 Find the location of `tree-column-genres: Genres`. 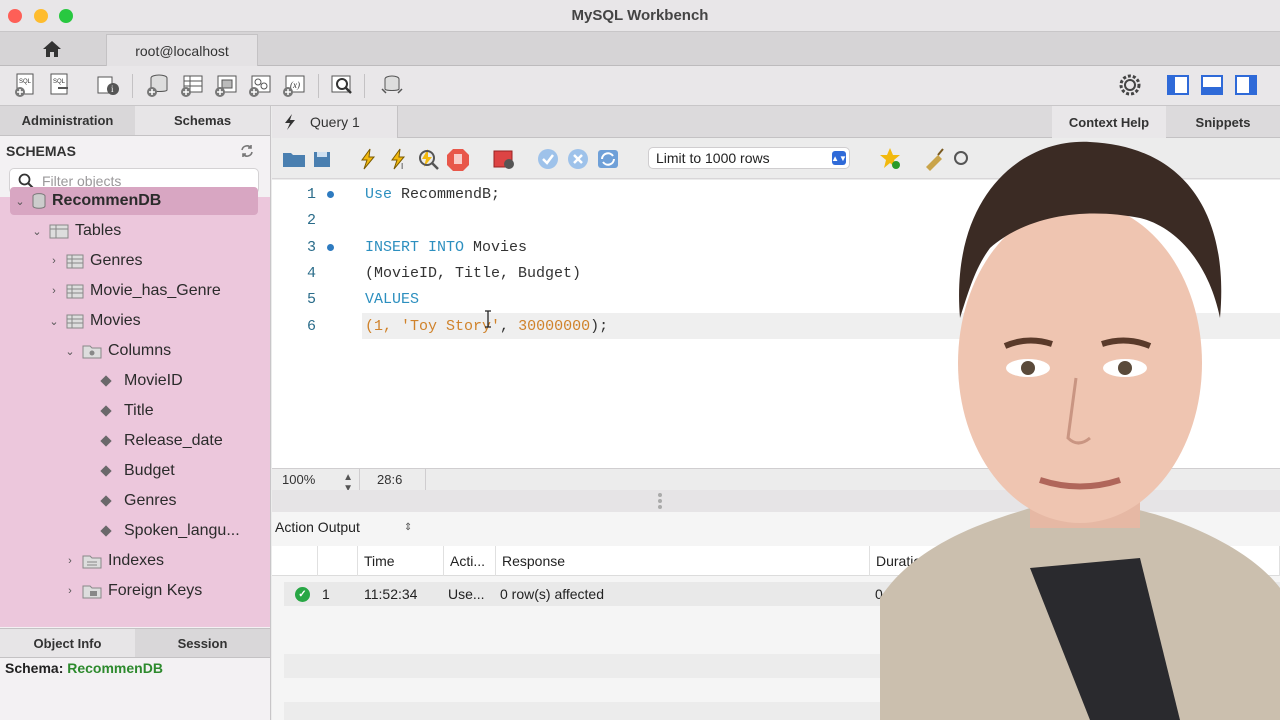

tree-column-genres: Genres is located at coordinates (135, 501).